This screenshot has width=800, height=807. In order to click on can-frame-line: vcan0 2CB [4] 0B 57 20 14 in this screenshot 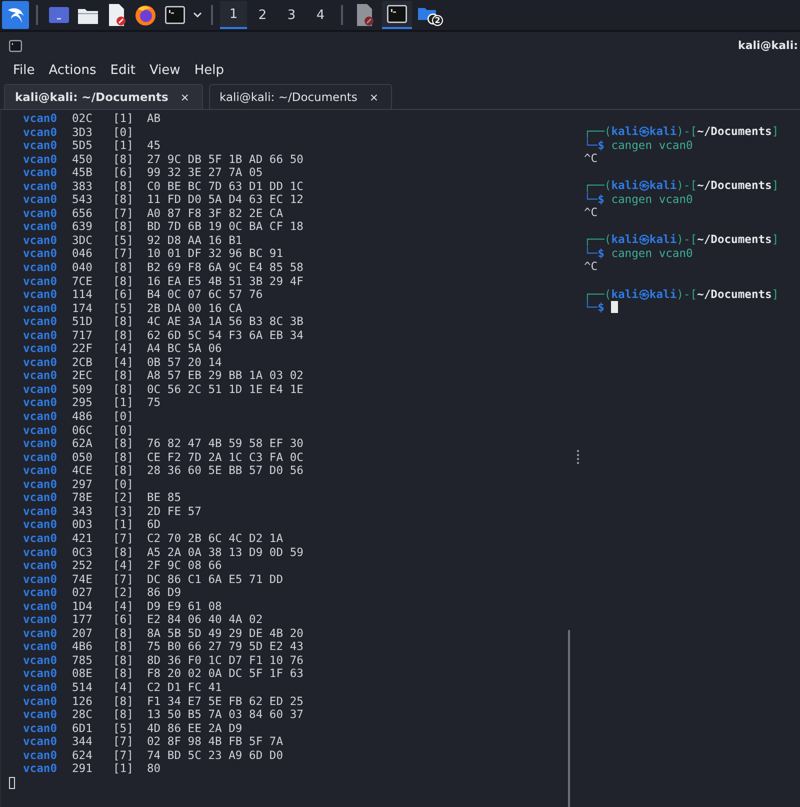, I will do `click(122, 363)`.